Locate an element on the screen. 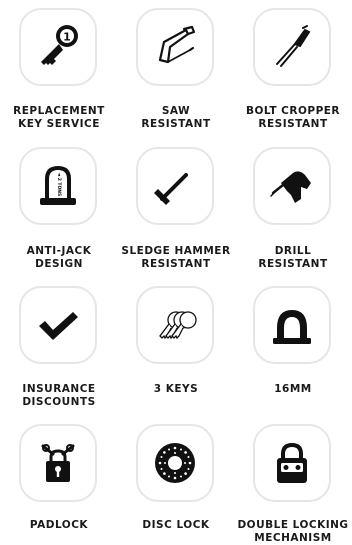 This screenshot has height=545, width=352. feature-anti-jack-design: ◄ 2 TONS ► ANTI-JACK DESIGN is located at coordinates (59, 210).